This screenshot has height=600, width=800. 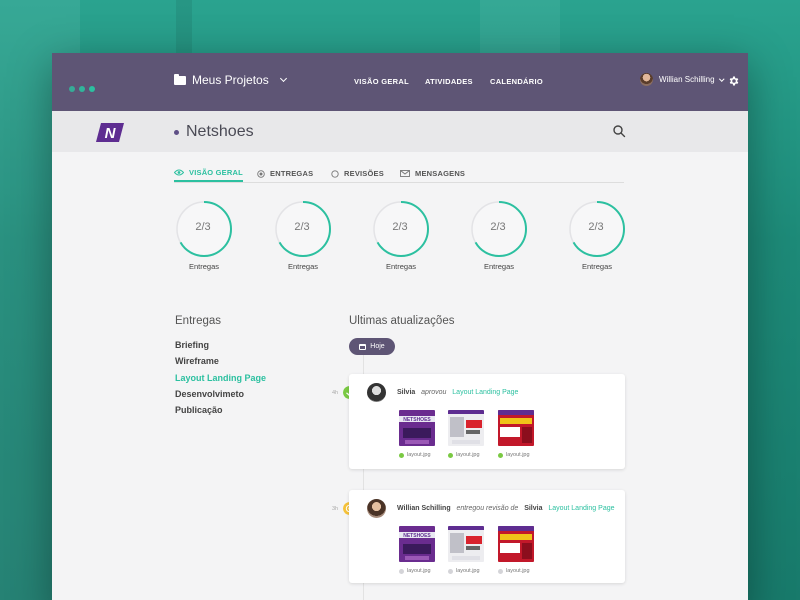 I want to click on user-name: Willian Schilling, so click(x=687, y=79).